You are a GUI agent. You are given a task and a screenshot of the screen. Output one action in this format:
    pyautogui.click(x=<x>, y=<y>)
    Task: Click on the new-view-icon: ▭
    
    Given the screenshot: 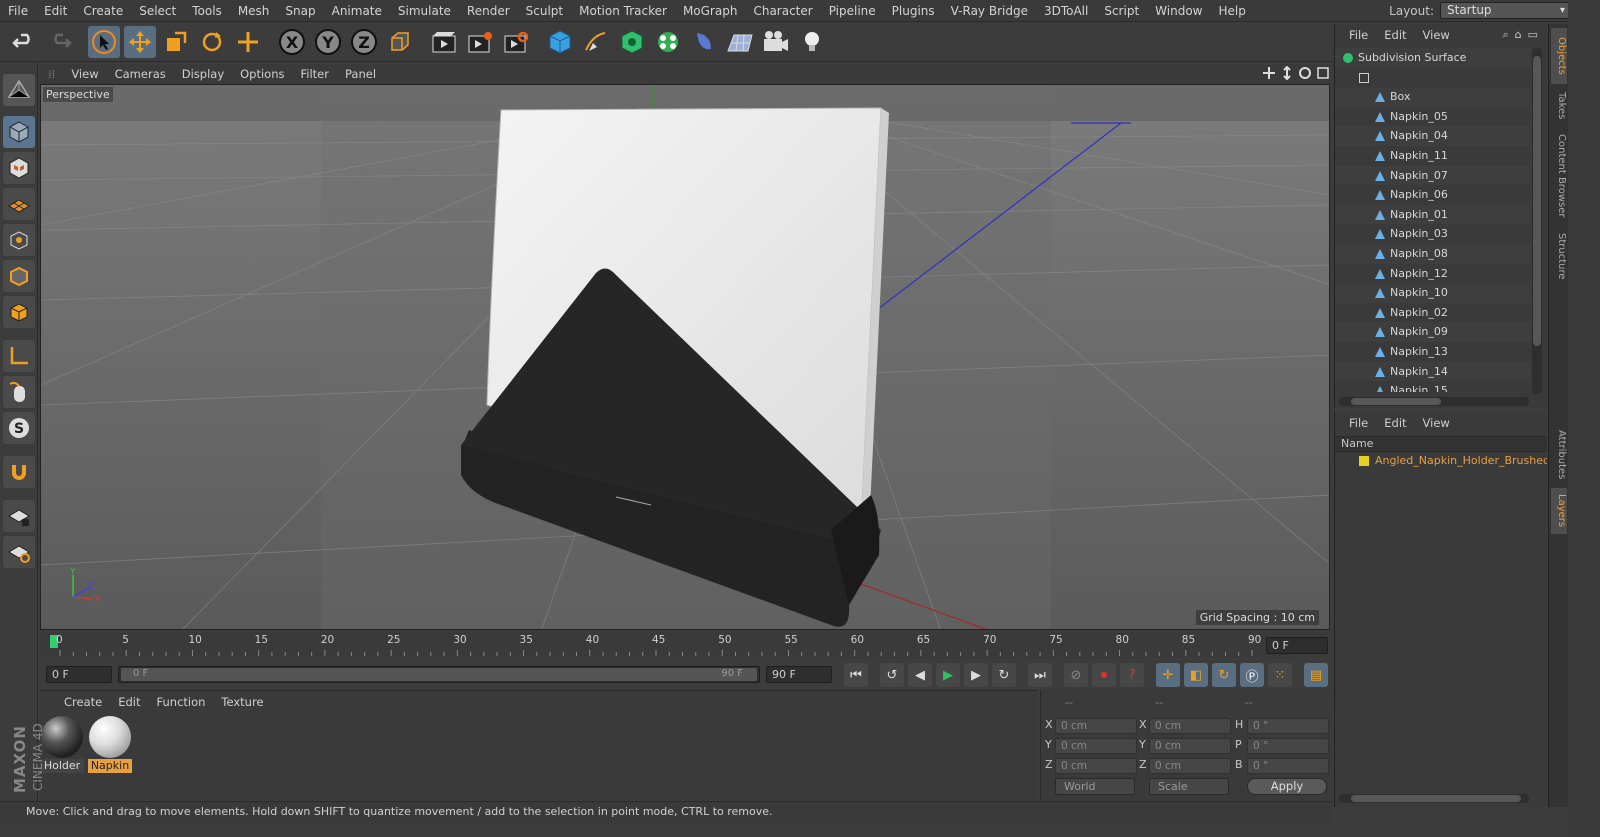 What is the action you would take?
    pyautogui.click(x=1533, y=35)
    